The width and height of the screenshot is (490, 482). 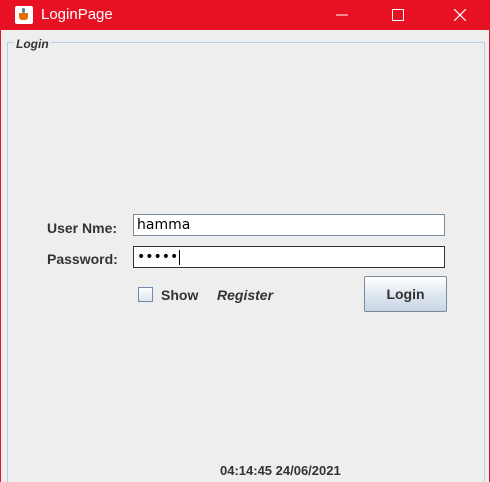 I want to click on login-button-label: Login, so click(x=405, y=294).